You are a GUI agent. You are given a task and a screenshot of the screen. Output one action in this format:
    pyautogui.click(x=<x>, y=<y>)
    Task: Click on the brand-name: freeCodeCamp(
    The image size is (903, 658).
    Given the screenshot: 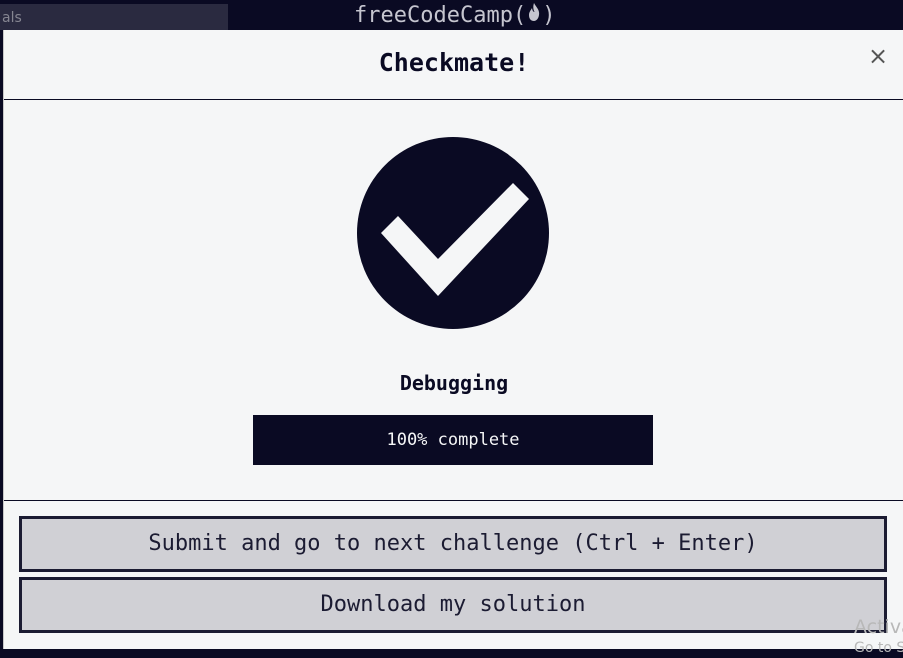 What is the action you would take?
    pyautogui.click(x=440, y=15)
    